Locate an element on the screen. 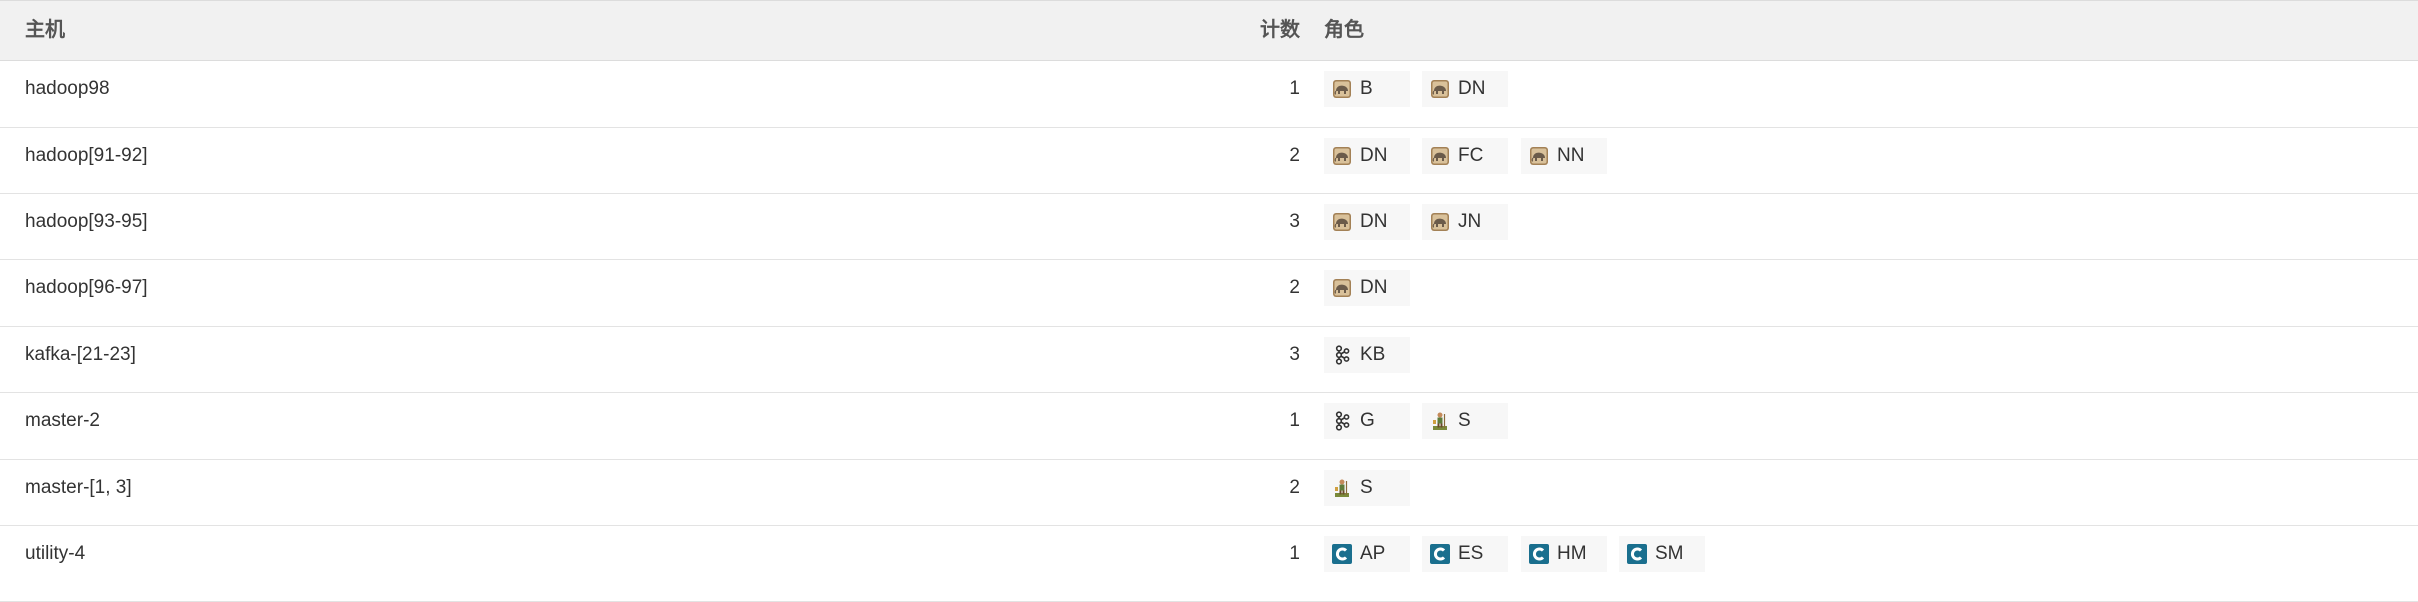 This screenshot has height=602, width=2418. role-badge: AP is located at coordinates (1367, 554).